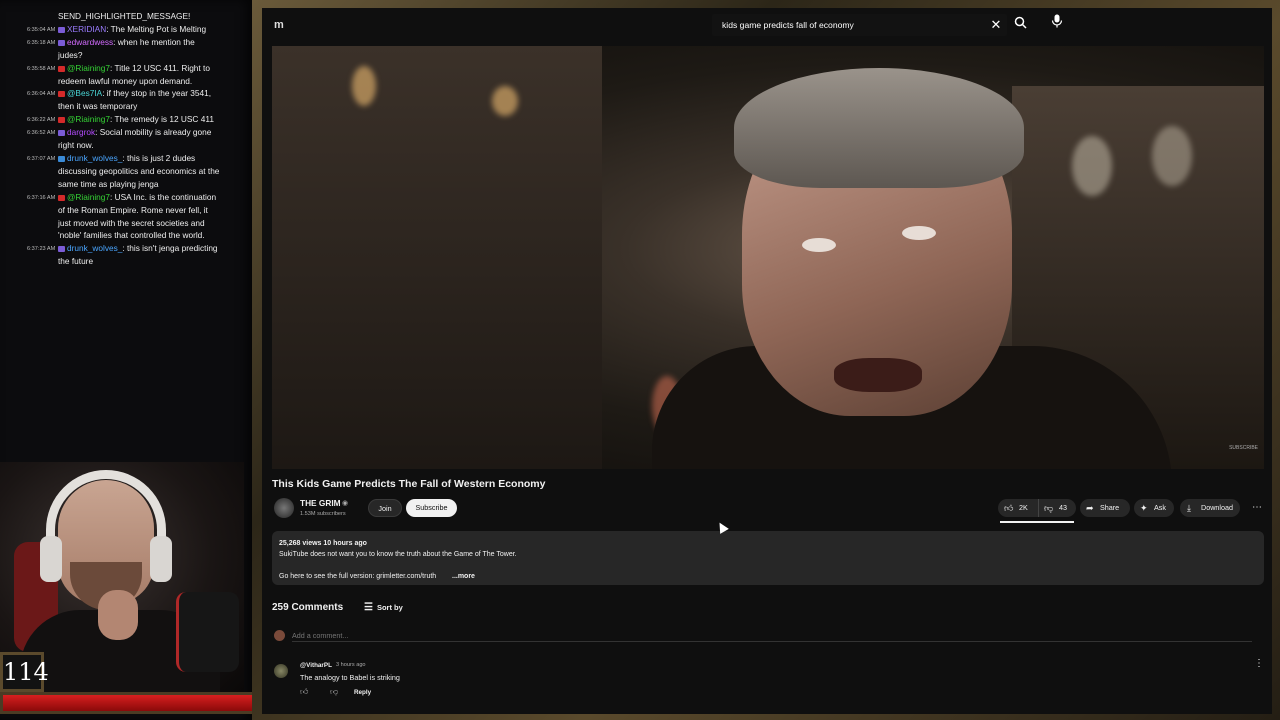  What do you see at coordinates (463, 576) in the screenshot?
I see `description-more-link: ...more` at bounding box center [463, 576].